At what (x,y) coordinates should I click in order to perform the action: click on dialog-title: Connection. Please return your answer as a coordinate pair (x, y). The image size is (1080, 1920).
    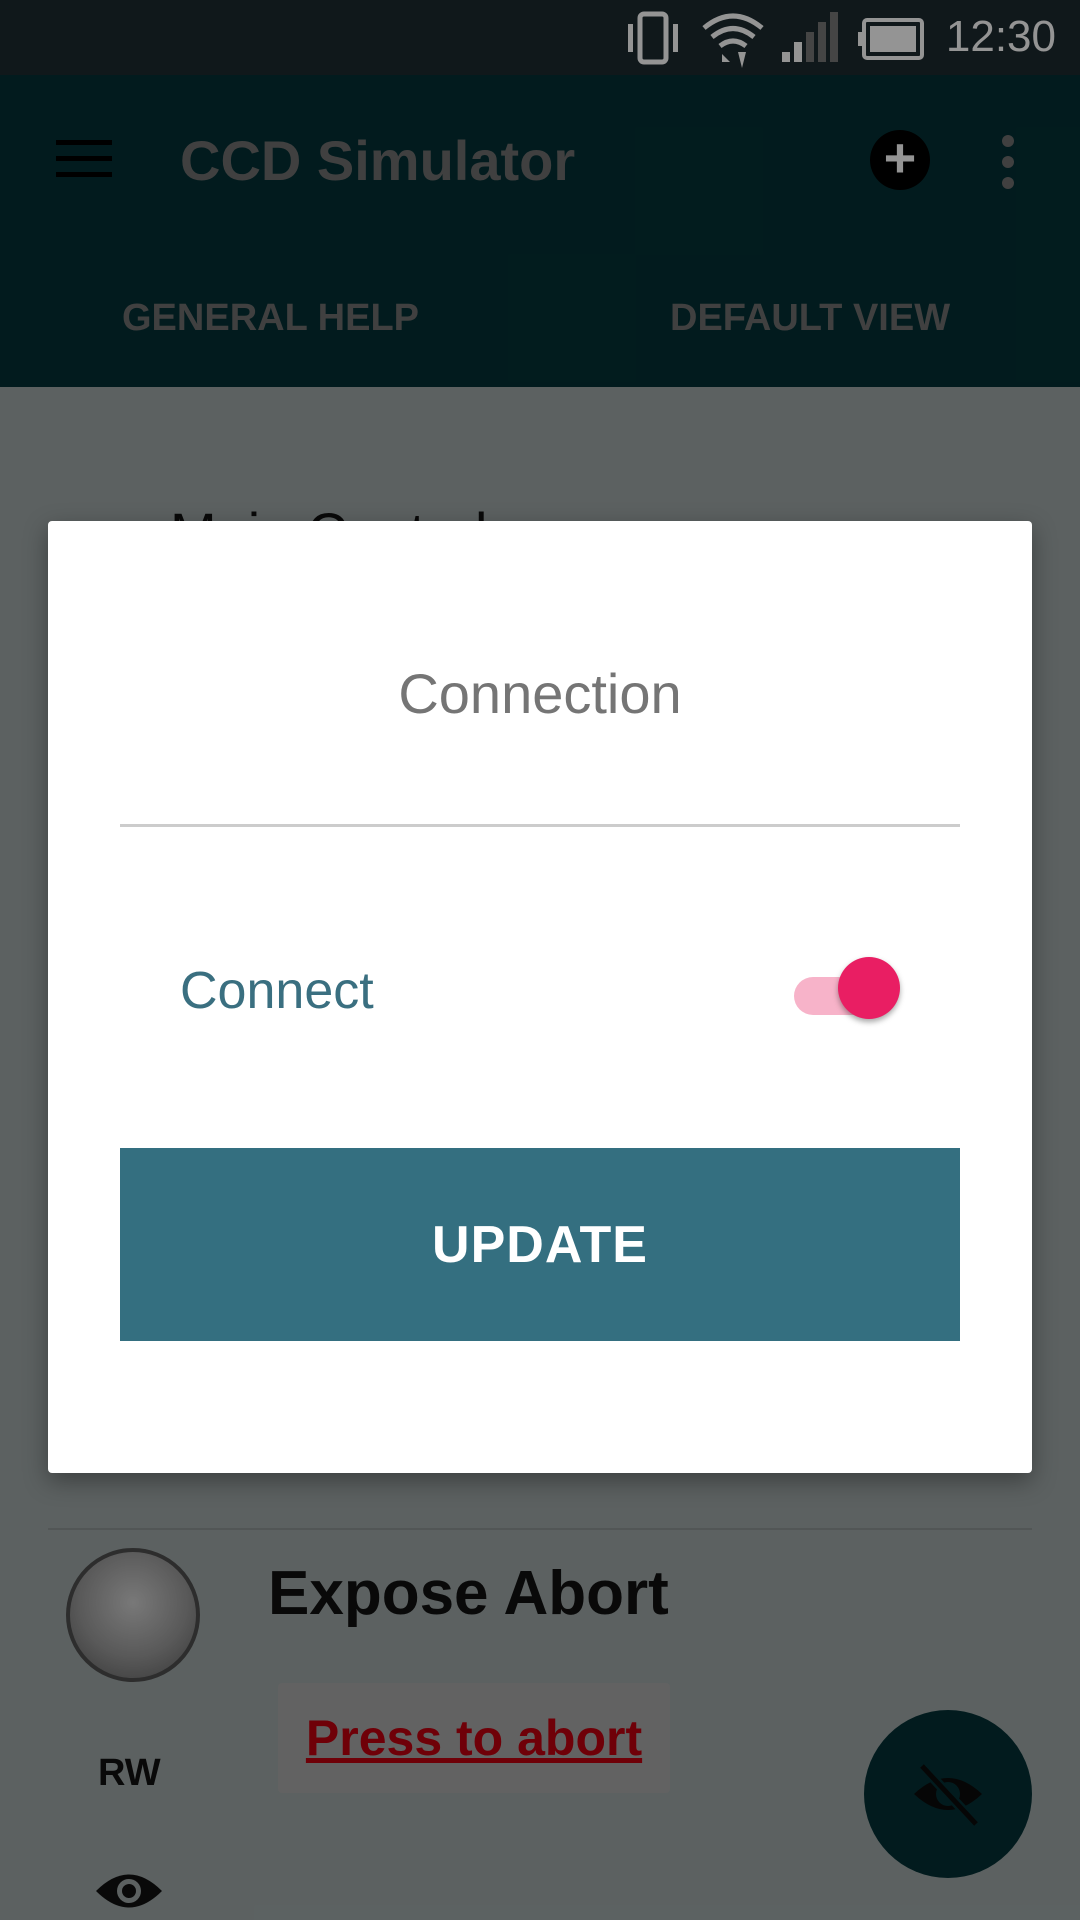
    Looking at the image, I should click on (540, 693).